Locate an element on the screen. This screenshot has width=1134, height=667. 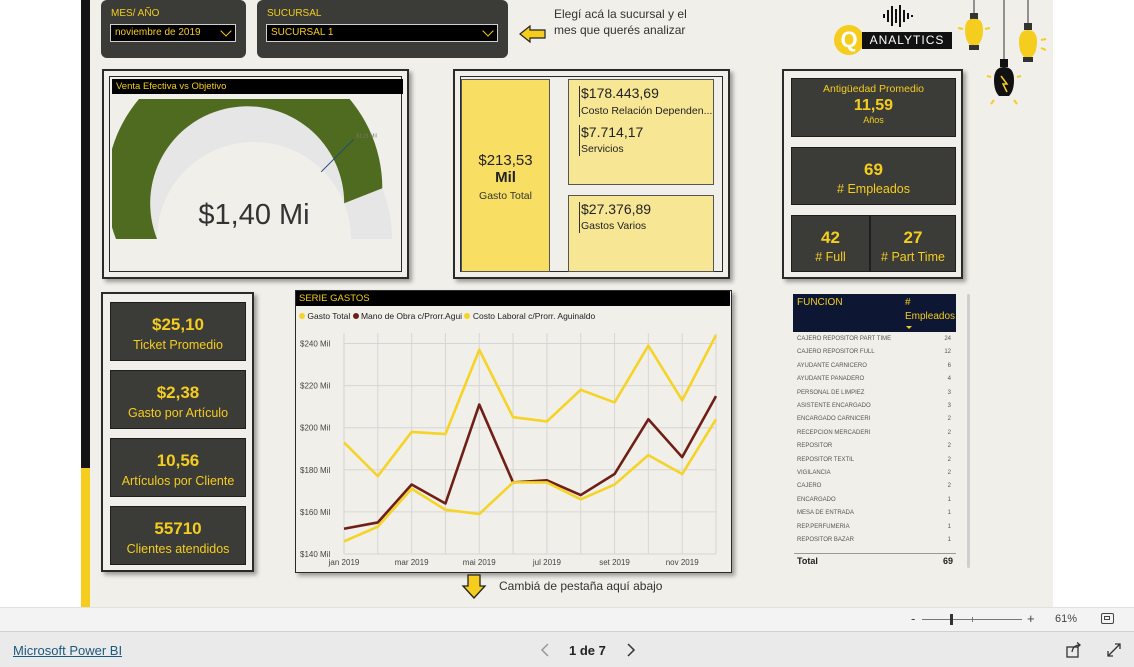
total-expense-unit: Mil is located at coordinates (505, 177).